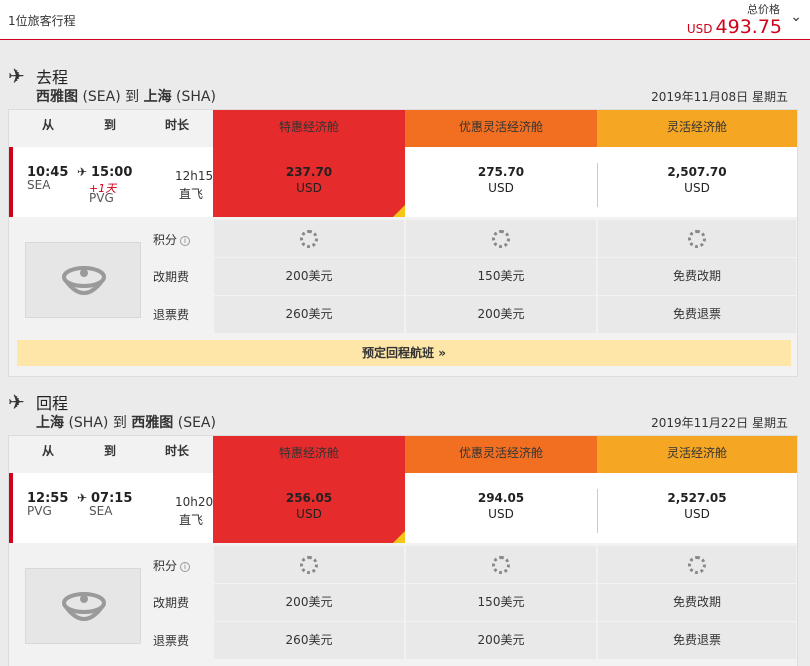  Describe the element at coordinates (194, 502) in the screenshot. I see `flight-duration: 10h20` at that location.